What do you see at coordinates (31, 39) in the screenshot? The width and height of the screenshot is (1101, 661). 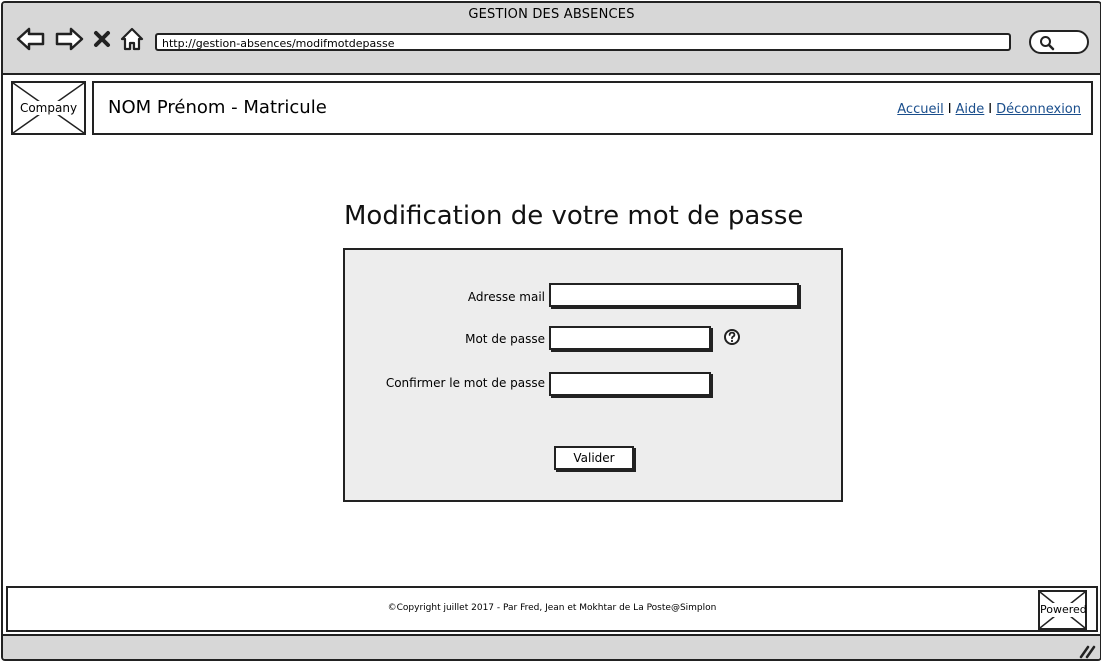 I see `back-arrow-icon` at bounding box center [31, 39].